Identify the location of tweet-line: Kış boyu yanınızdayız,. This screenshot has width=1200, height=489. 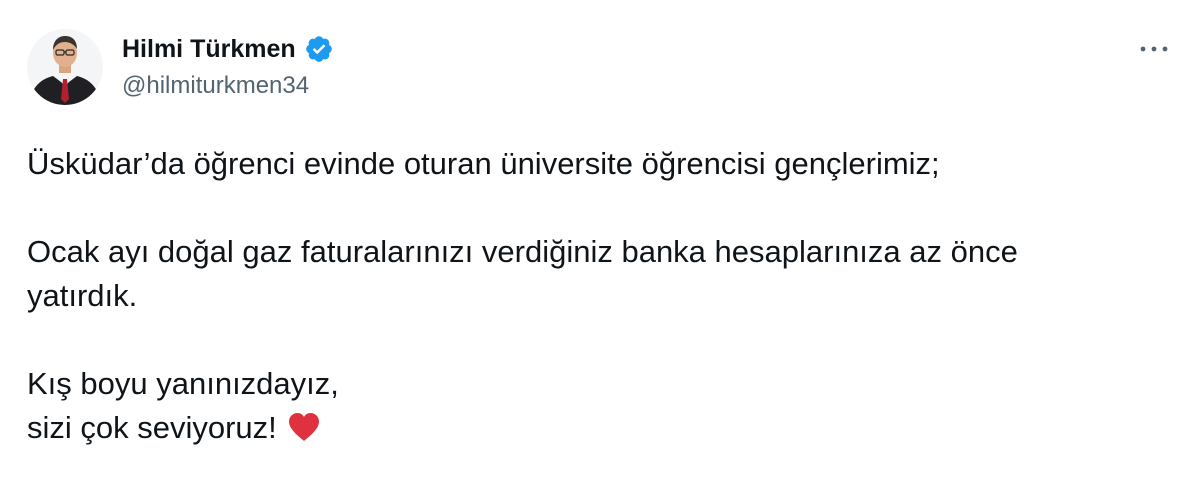
(183, 383).